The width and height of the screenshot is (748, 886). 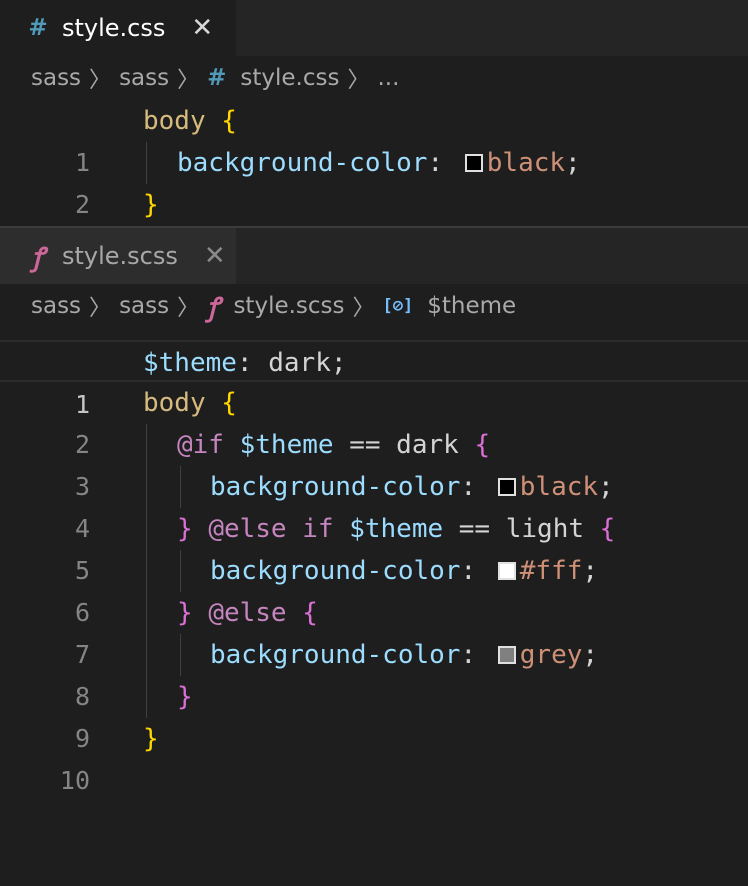 What do you see at coordinates (374, 420) in the screenshot?
I see `code-line: 2 body {` at bounding box center [374, 420].